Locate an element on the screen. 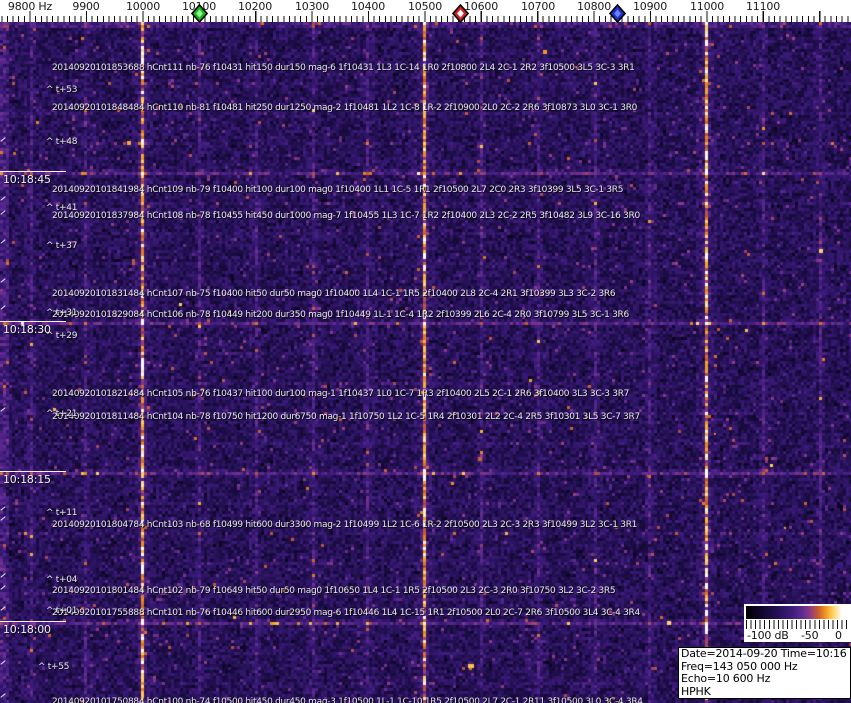 The height and width of the screenshot is (703, 851). freq-tick-label: 10800 is located at coordinates (594, 6).